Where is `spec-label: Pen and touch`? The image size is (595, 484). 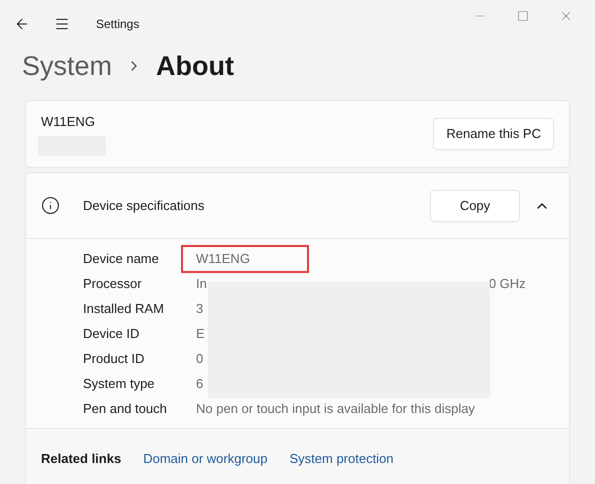
spec-label: Pen and touch is located at coordinates (125, 409).